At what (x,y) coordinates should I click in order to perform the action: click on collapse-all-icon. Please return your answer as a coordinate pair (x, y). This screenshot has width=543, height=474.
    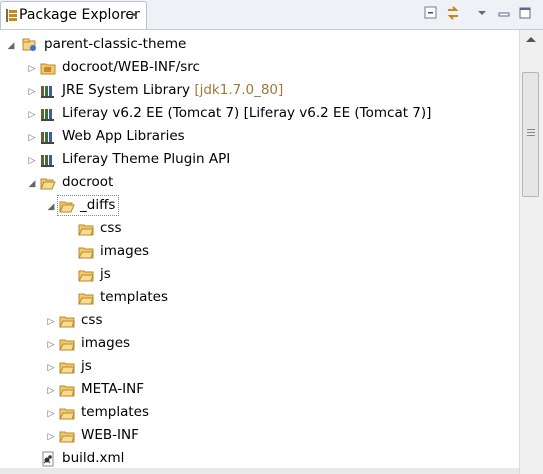
    Looking at the image, I should click on (431, 13).